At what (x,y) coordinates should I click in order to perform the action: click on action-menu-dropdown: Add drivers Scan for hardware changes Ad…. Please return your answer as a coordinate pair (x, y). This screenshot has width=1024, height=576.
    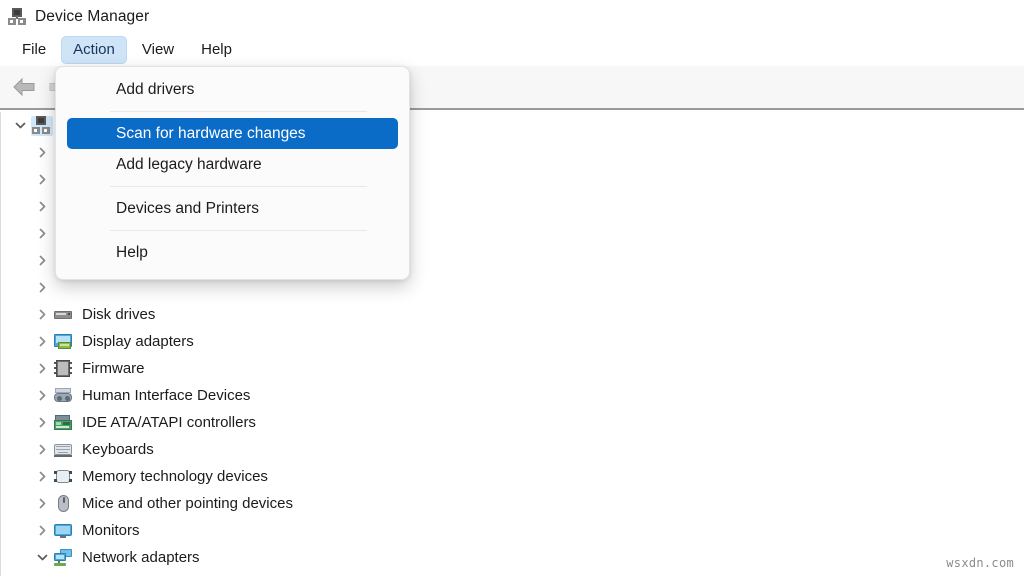
    Looking at the image, I should click on (232, 173).